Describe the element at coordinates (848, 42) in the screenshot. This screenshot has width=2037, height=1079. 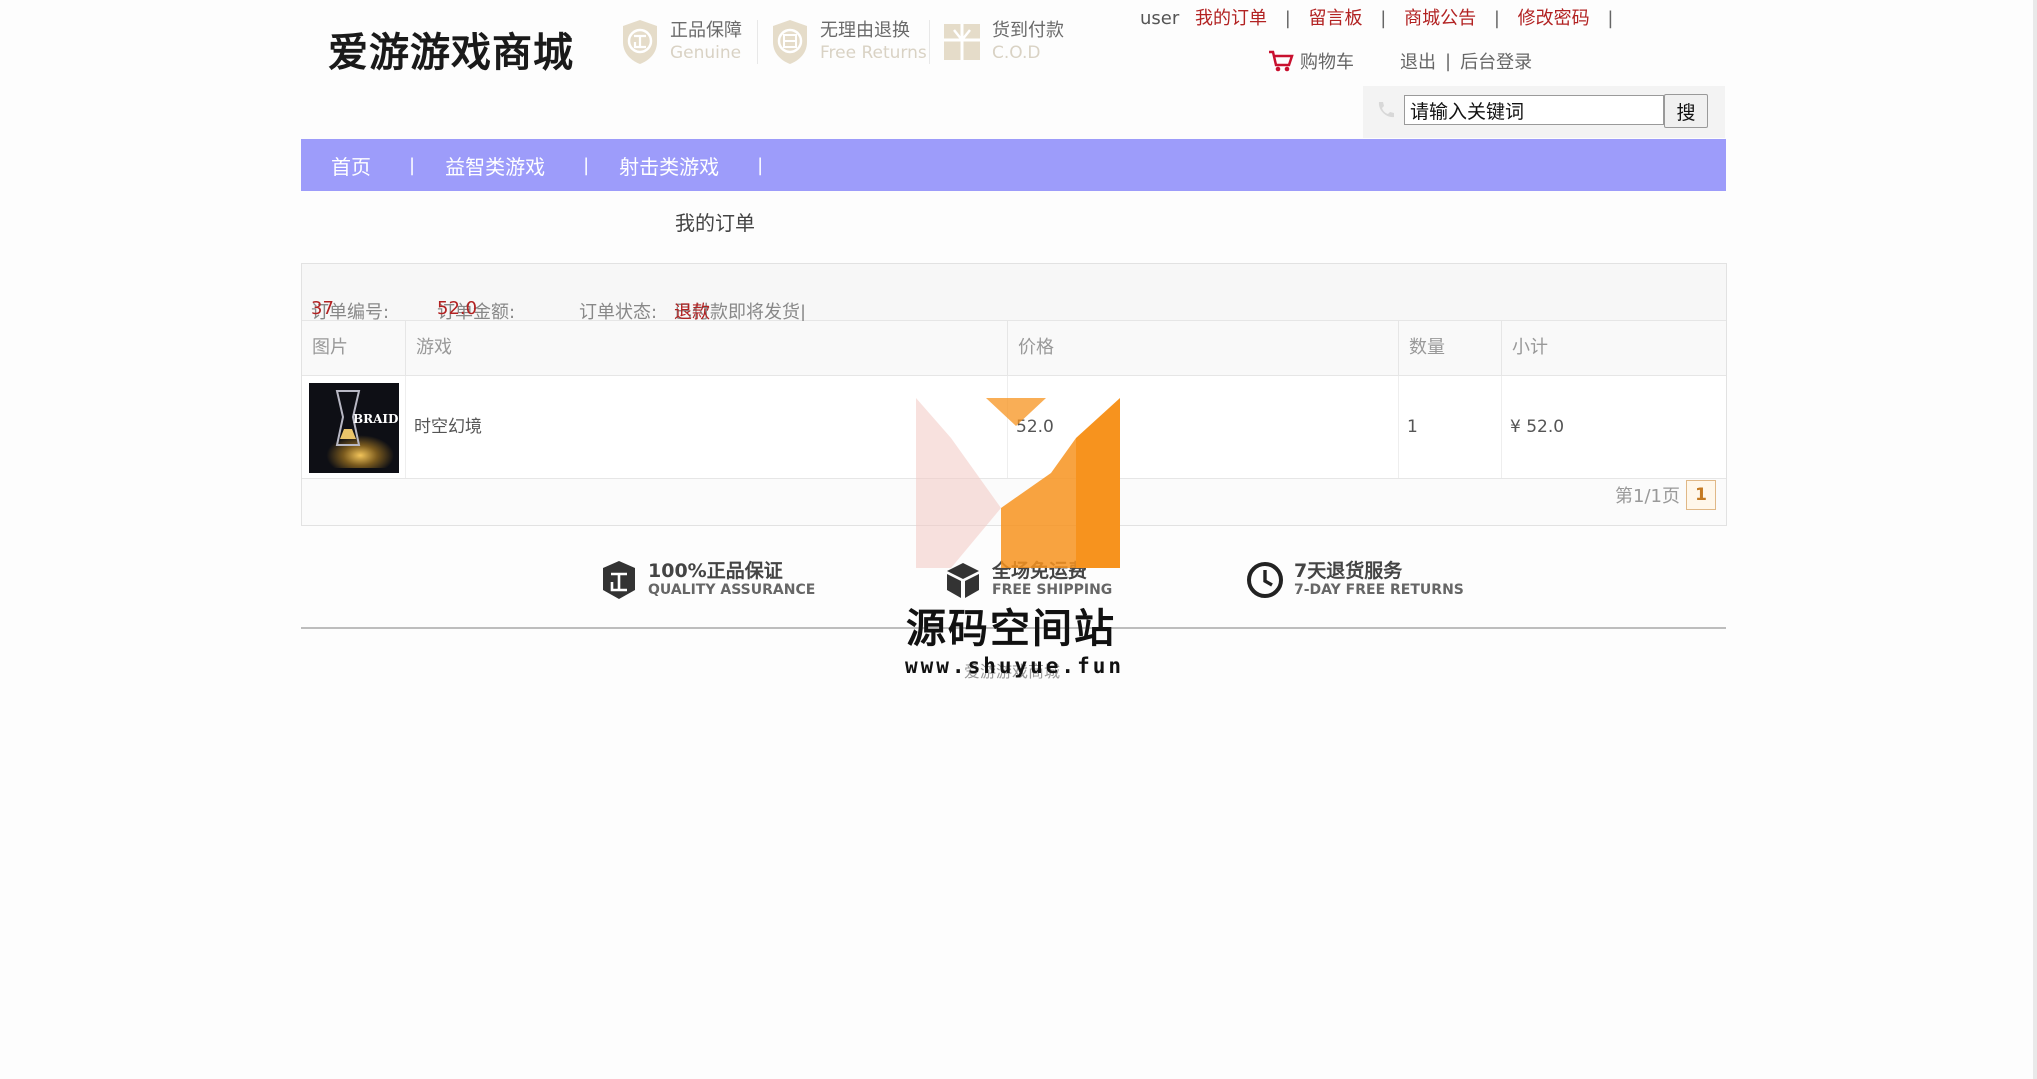
I see `badge-free-returns: 无理由退换 Free Returns` at that location.